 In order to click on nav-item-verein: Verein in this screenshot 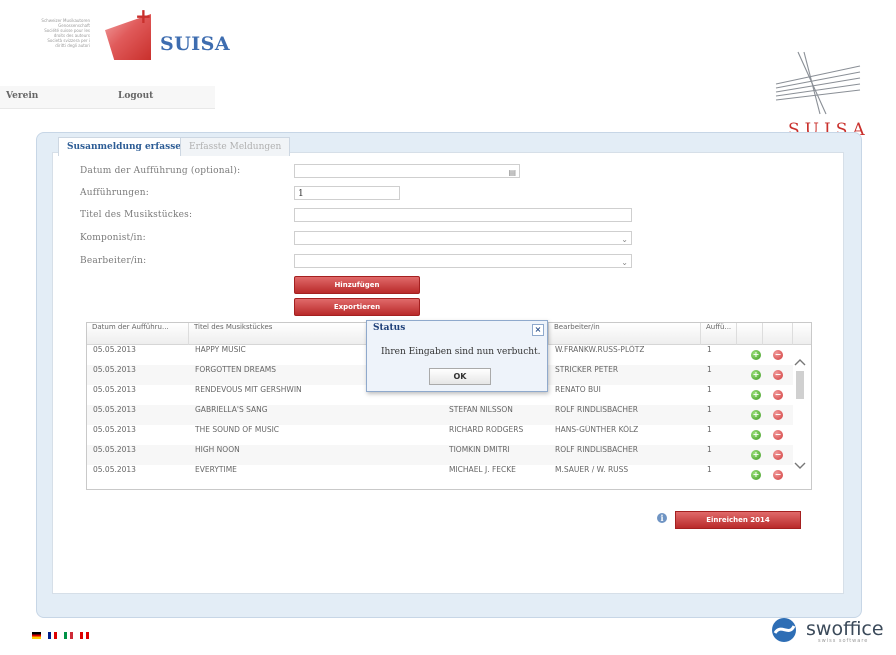, I will do `click(22, 96)`.